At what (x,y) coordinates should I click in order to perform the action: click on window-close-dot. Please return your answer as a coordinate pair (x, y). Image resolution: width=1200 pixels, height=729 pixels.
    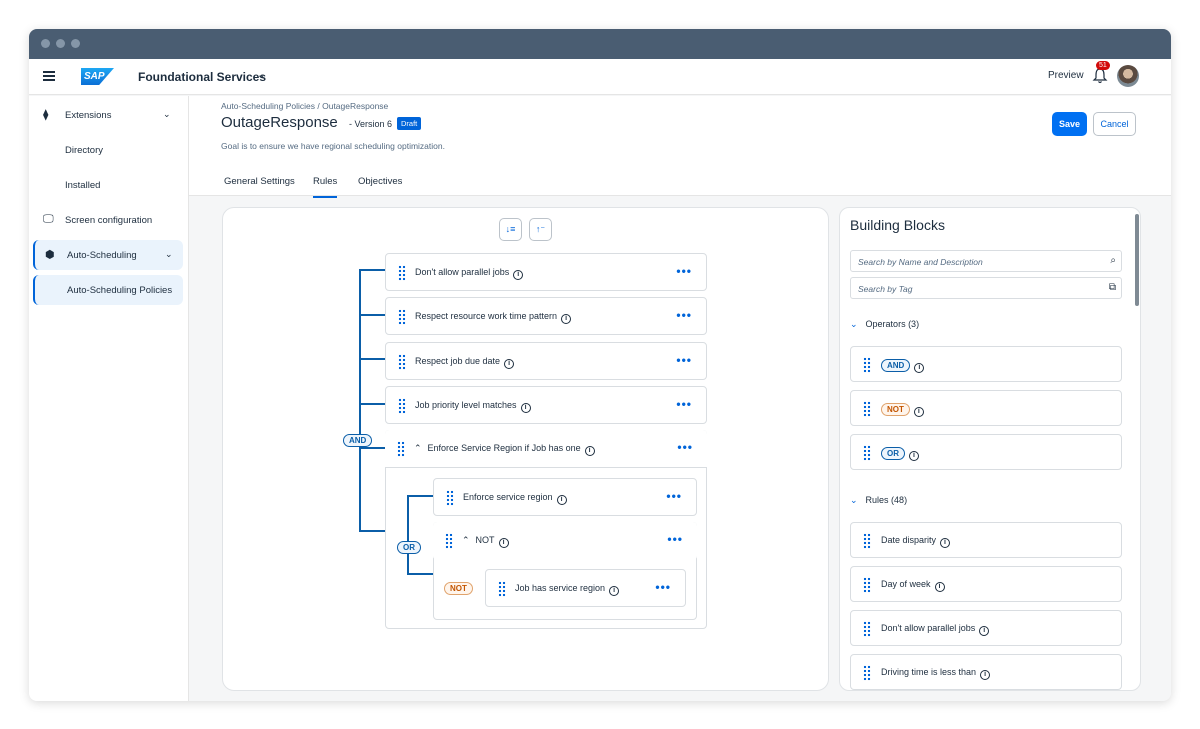
    Looking at the image, I should click on (45, 43).